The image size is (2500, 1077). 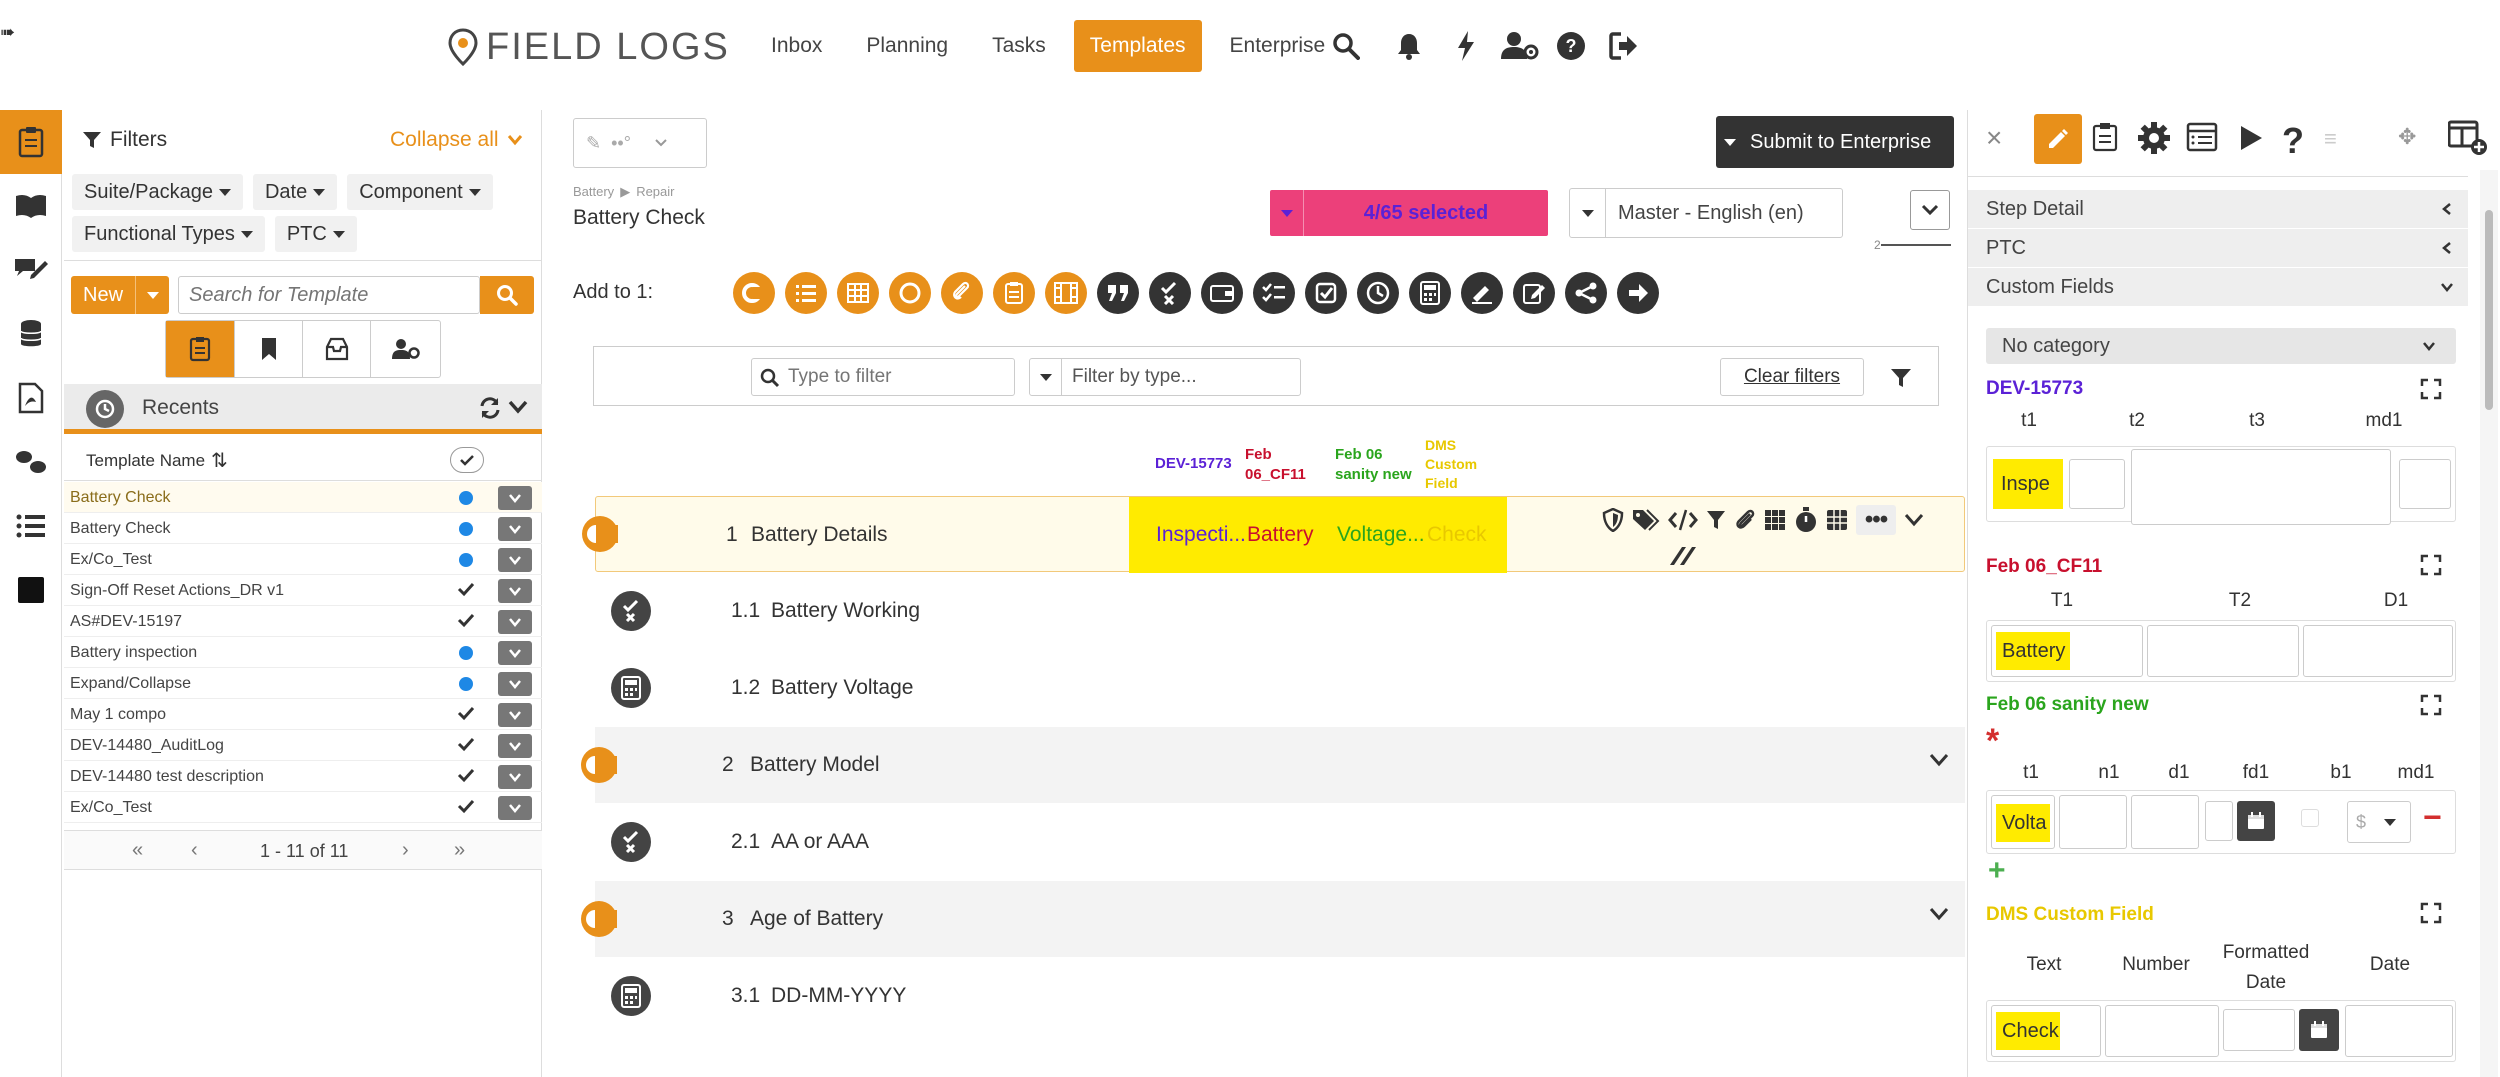 What do you see at coordinates (303, 621) in the screenshot?
I see `template-row: AS#DEV-15197` at bounding box center [303, 621].